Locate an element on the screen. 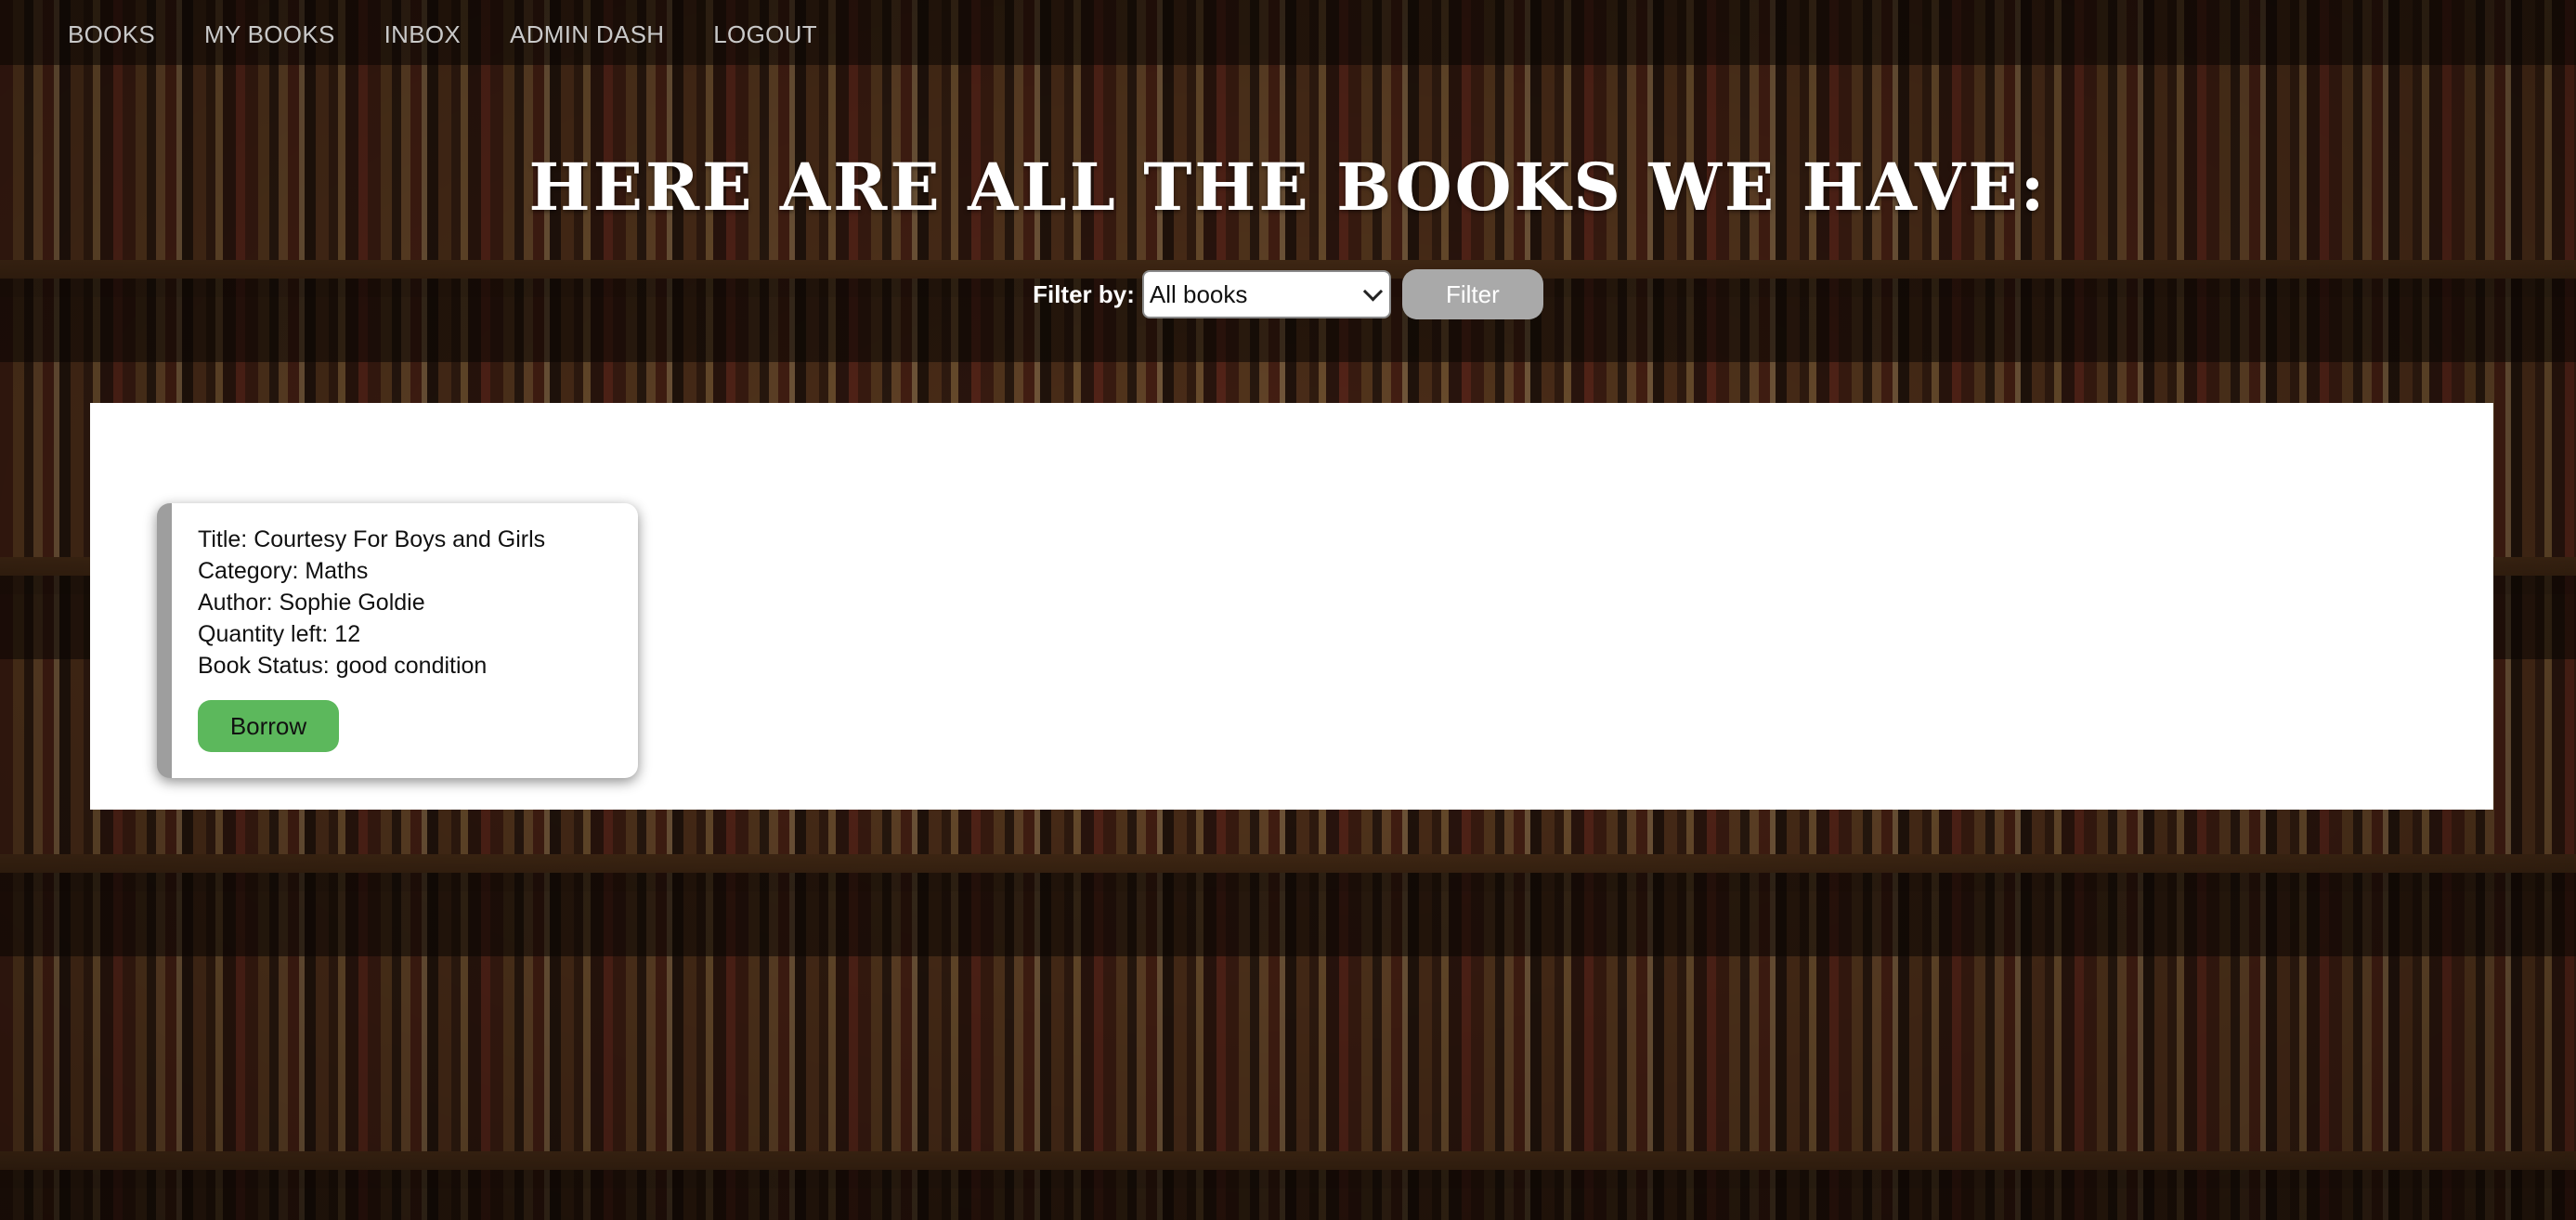 Image resolution: width=2576 pixels, height=1220 pixels. book-author: Author: Sophie Goldie is located at coordinates (312, 603).